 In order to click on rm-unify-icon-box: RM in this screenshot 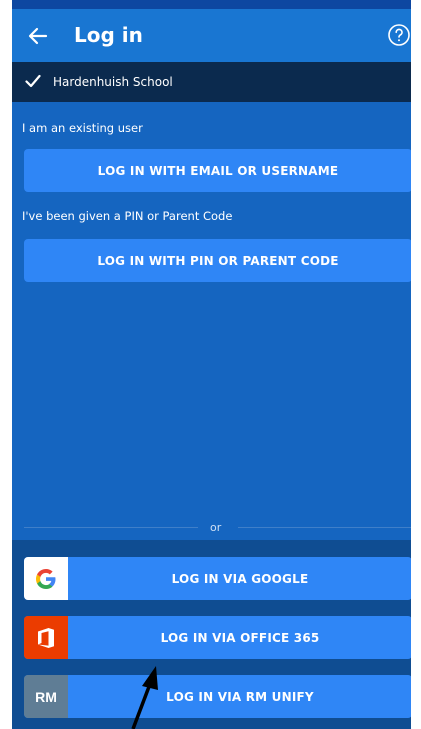, I will do `click(46, 696)`.